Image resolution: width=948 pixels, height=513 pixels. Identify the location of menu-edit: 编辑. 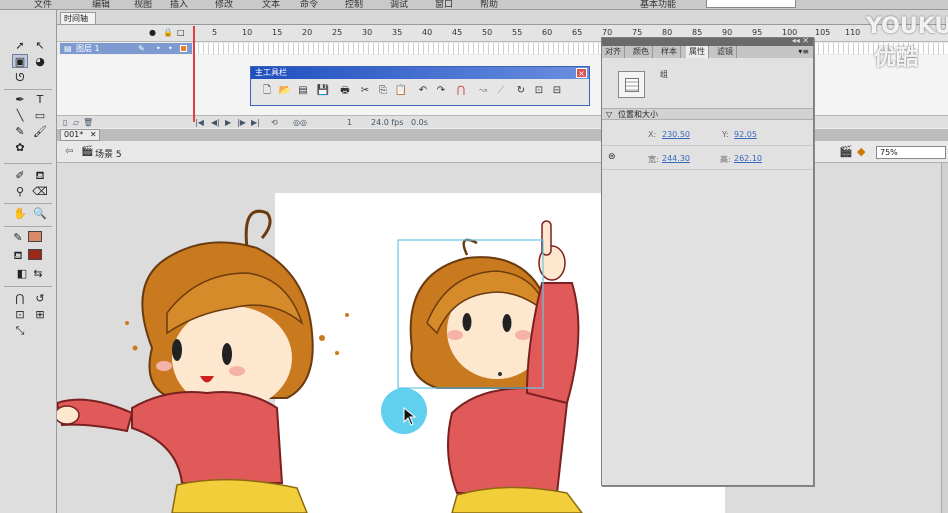
(101, 5).